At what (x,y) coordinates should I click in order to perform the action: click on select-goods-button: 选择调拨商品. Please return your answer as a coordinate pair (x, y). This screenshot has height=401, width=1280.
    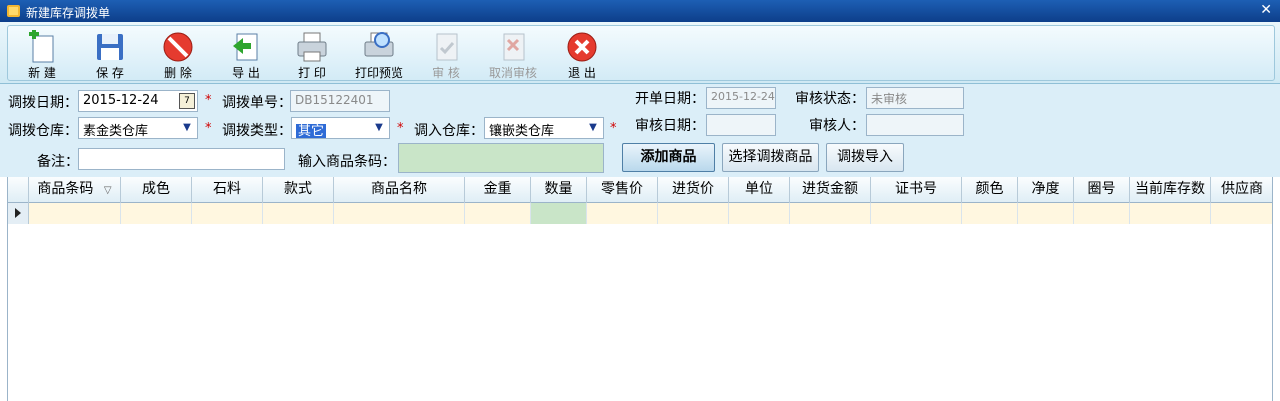
    Looking at the image, I should click on (770, 157).